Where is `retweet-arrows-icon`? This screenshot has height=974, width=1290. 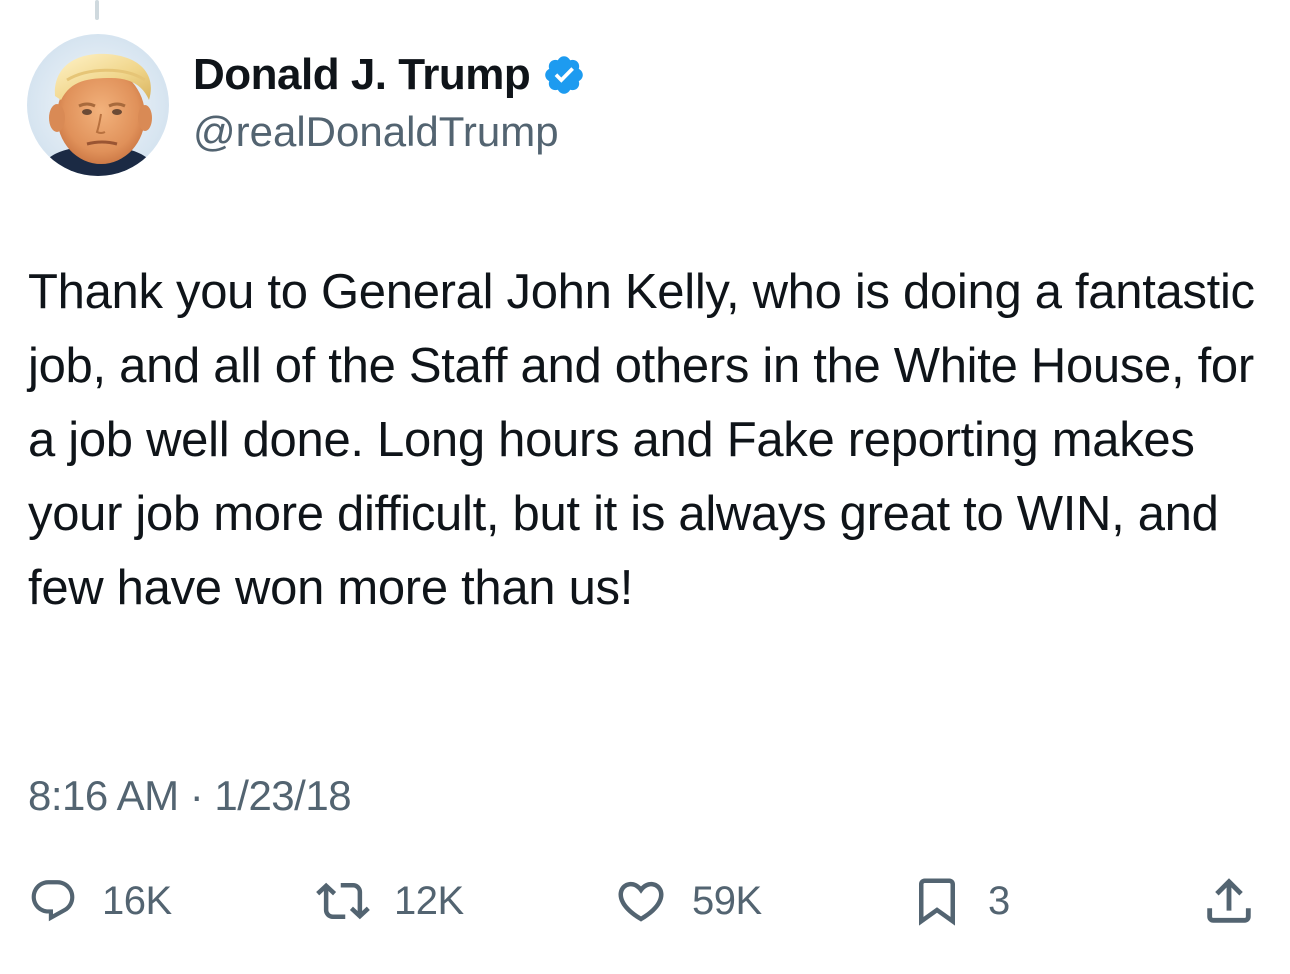
retweet-arrows-icon is located at coordinates (343, 901).